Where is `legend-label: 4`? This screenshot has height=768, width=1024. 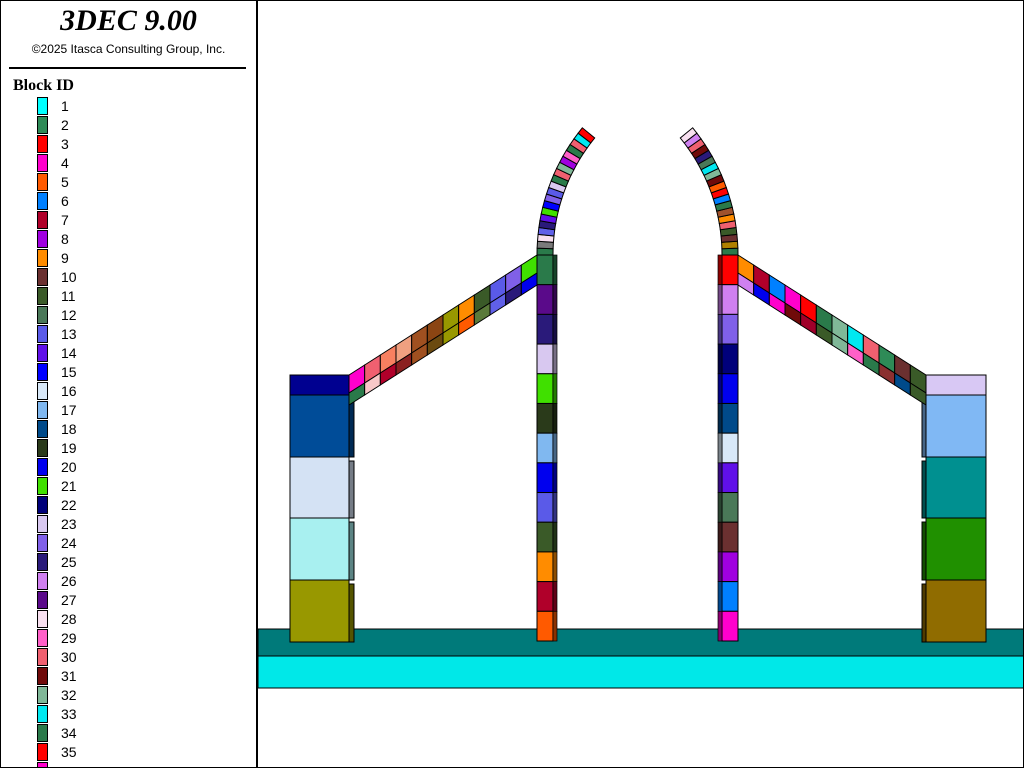
legend-label: 4 is located at coordinates (65, 163).